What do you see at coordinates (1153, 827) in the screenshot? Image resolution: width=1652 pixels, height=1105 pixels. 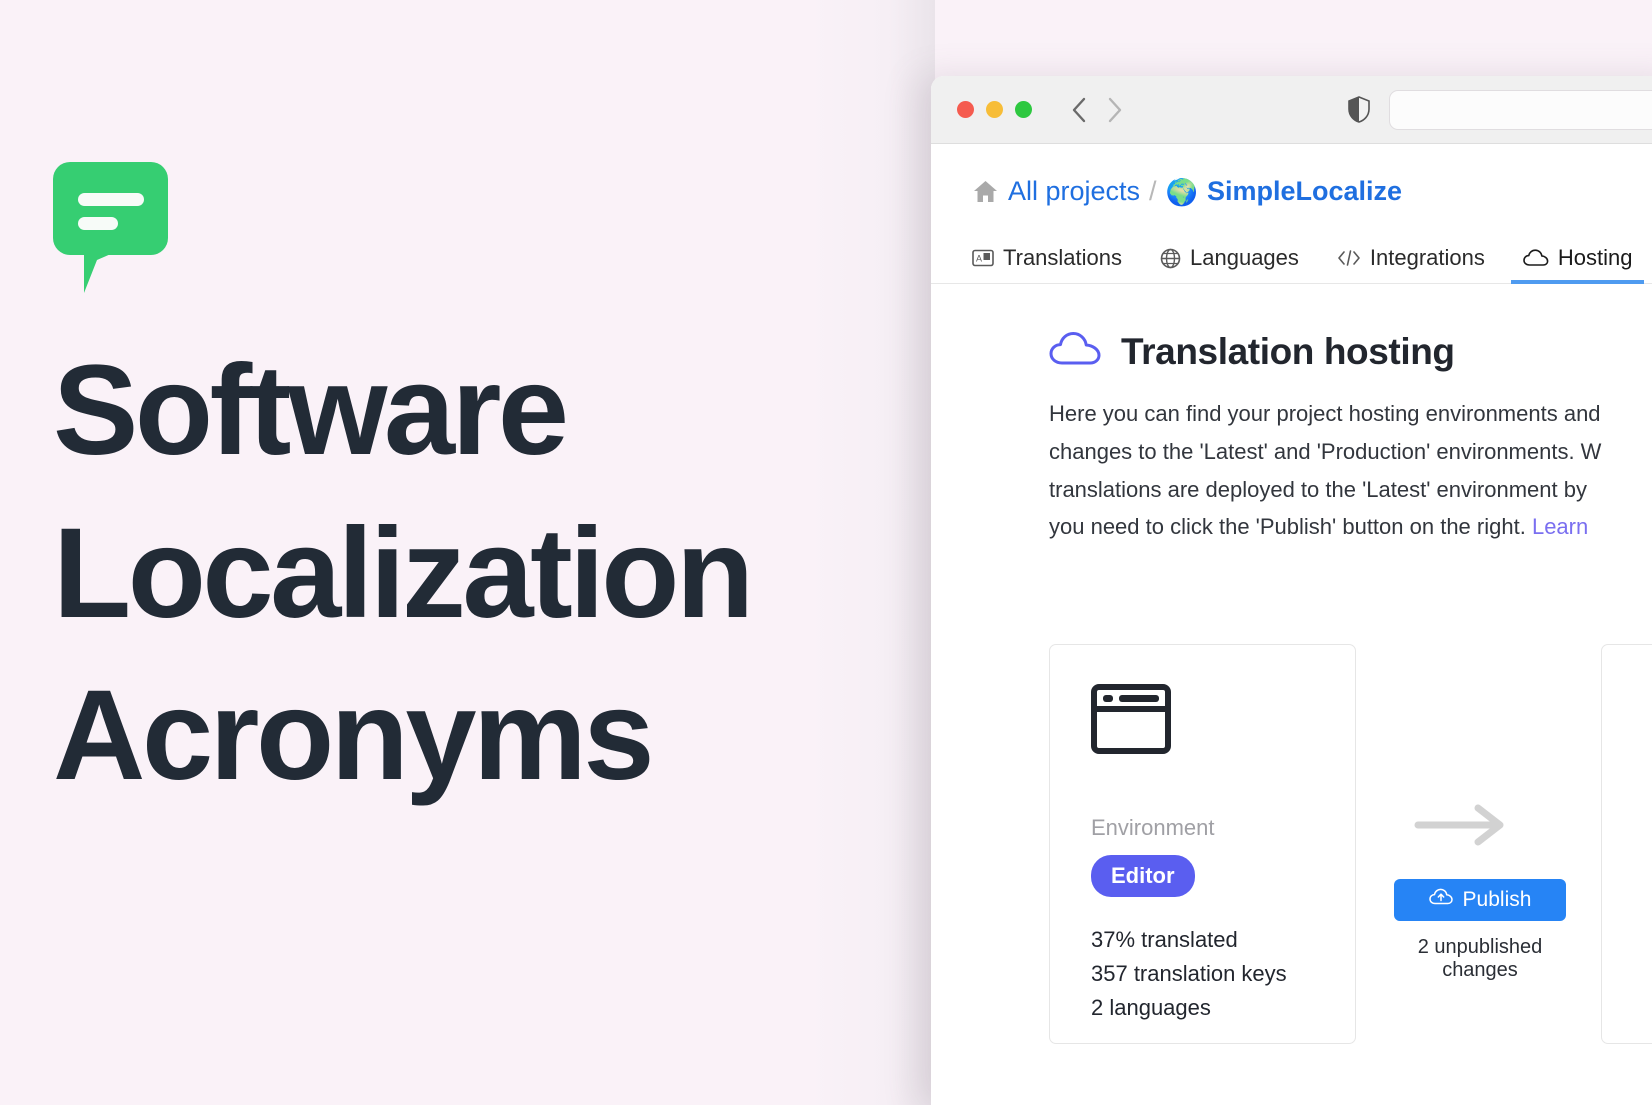 I see `environment-label: Environment` at bounding box center [1153, 827].